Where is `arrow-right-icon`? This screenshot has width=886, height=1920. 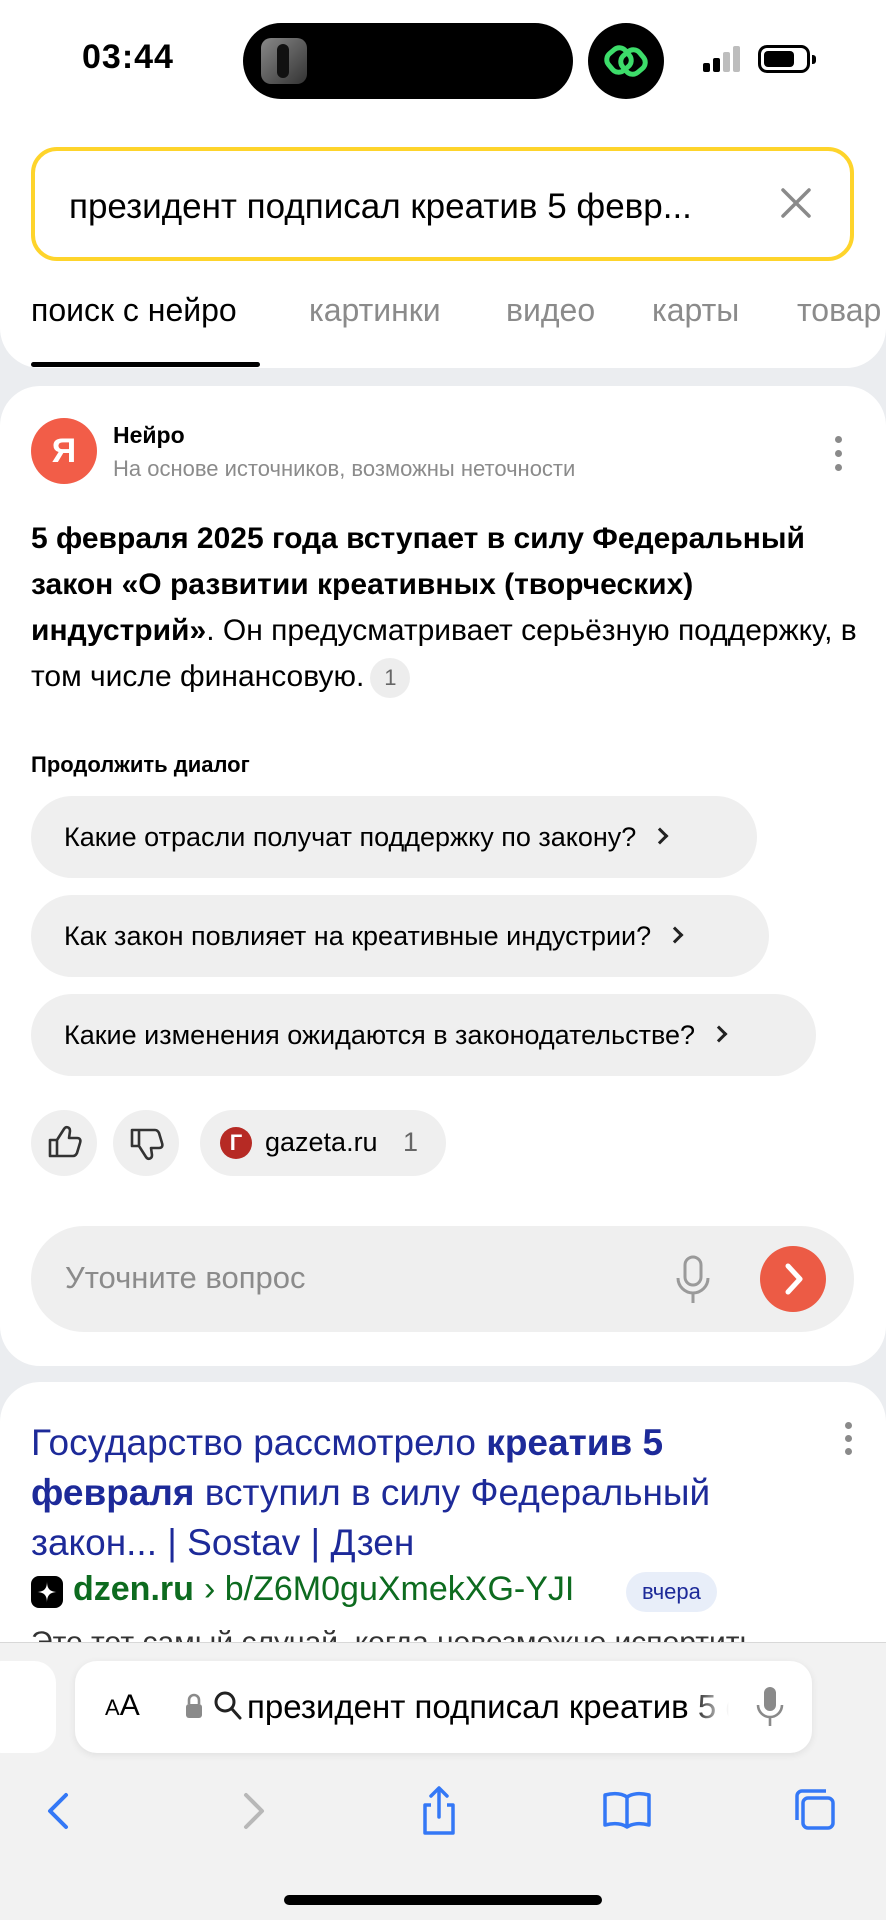 arrow-right-icon is located at coordinates (794, 1279).